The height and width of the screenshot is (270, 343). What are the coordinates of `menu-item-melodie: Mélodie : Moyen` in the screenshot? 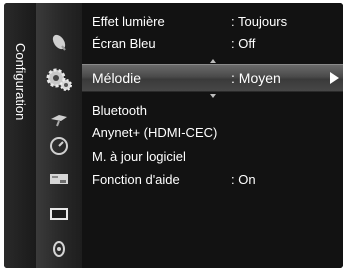 It's located at (212, 78).